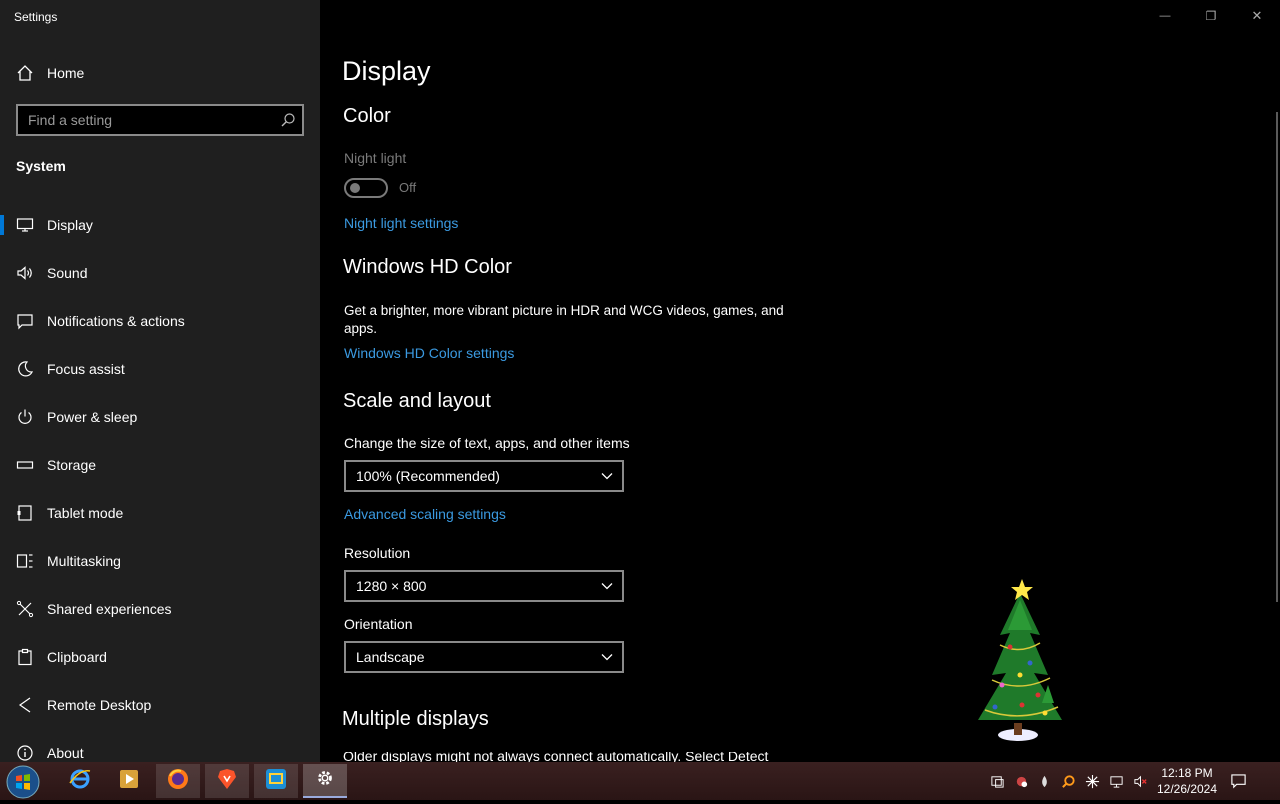 This screenshot has height=804, width=1280. What do you see at coordinates (85, 513) in the screenshot?
I see `sidebar-item-label: Tablet mode` at bounding box center [85, 513].